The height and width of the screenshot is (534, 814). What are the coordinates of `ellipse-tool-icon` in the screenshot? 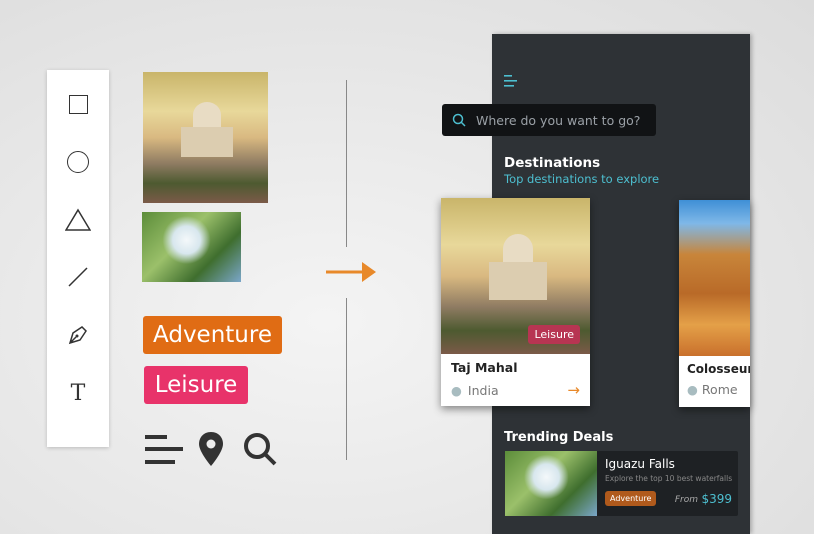 It's located at (78, 162).